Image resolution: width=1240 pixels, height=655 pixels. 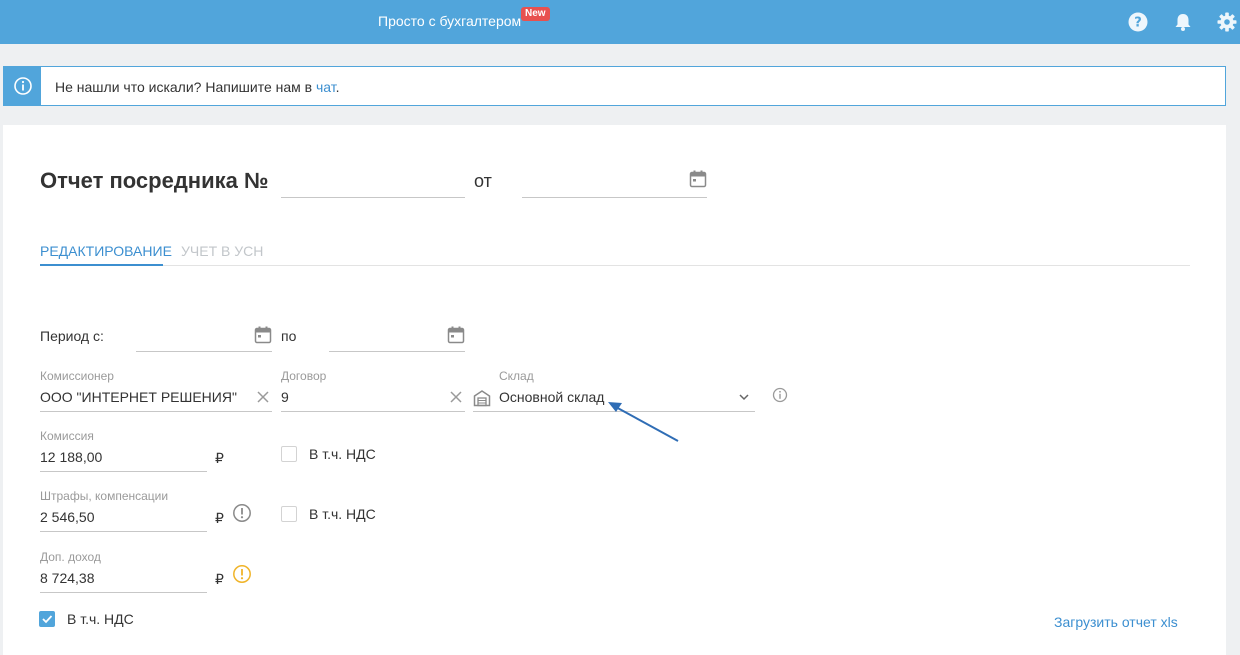 I want to click on commissioner-underline, so click(x=156, y=411).